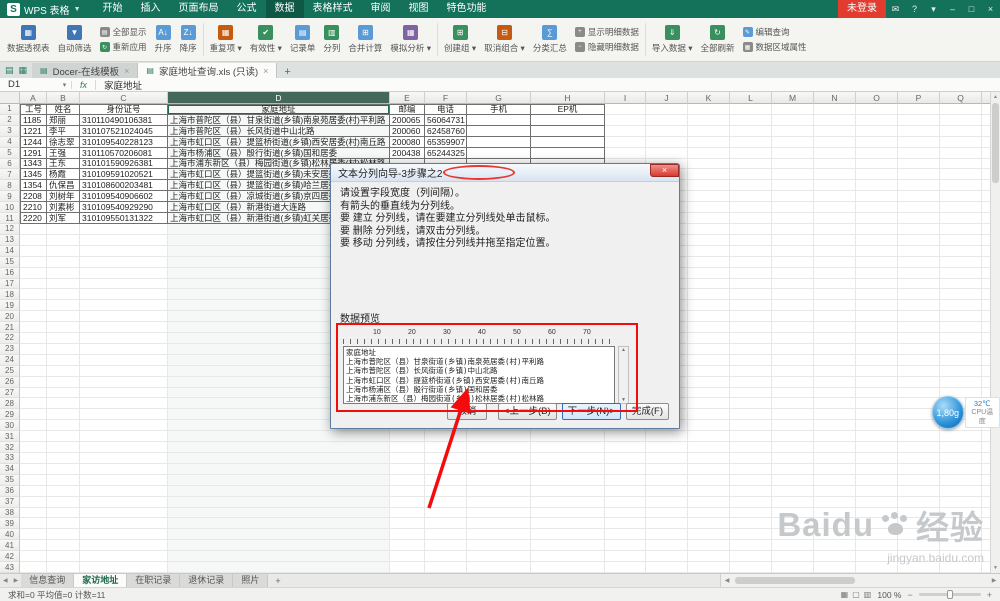  Describe the element at coordinates (247, 9) in the screenshot. I see `menu-tab-公式: 公式` at that location.